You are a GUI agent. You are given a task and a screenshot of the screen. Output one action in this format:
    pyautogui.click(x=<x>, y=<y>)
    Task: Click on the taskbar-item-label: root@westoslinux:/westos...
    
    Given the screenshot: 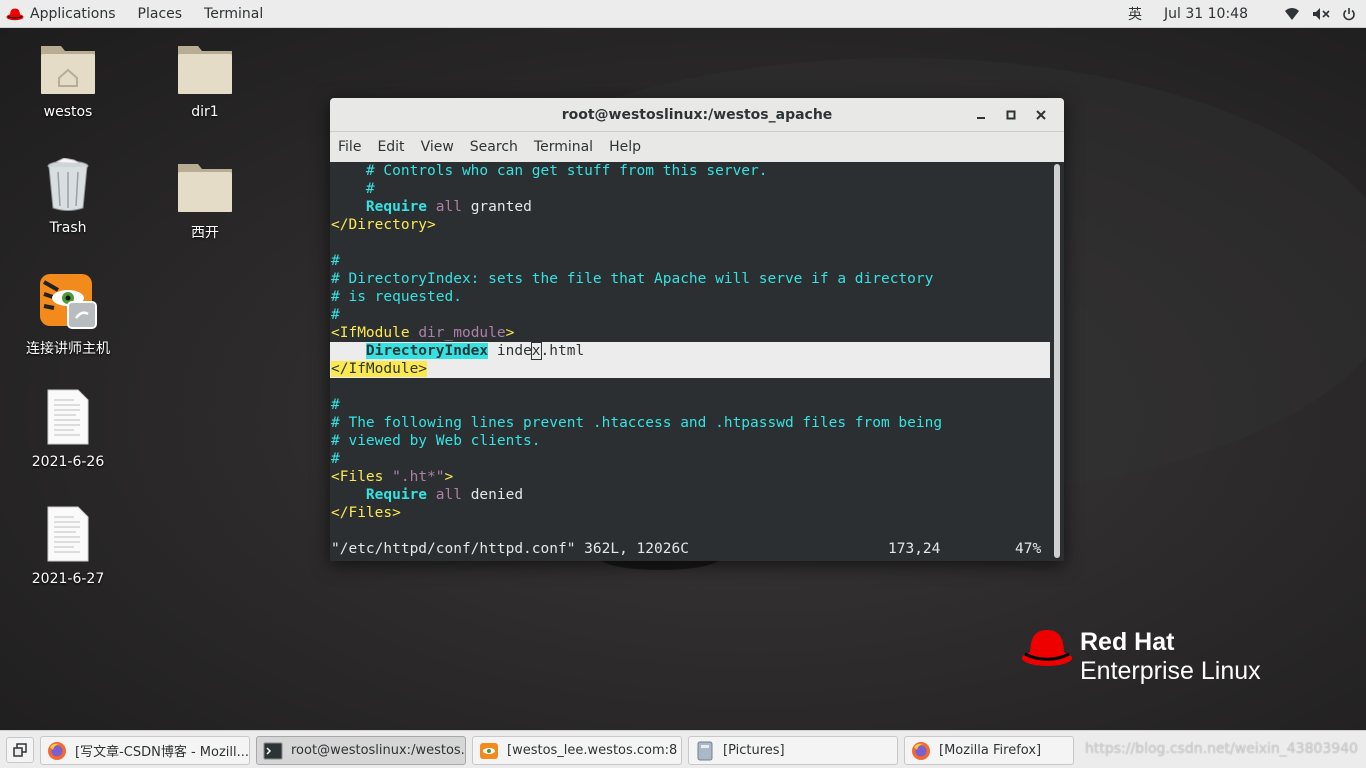 What is the action you would take?
    pyautogui.click(x=378, y=750)
    